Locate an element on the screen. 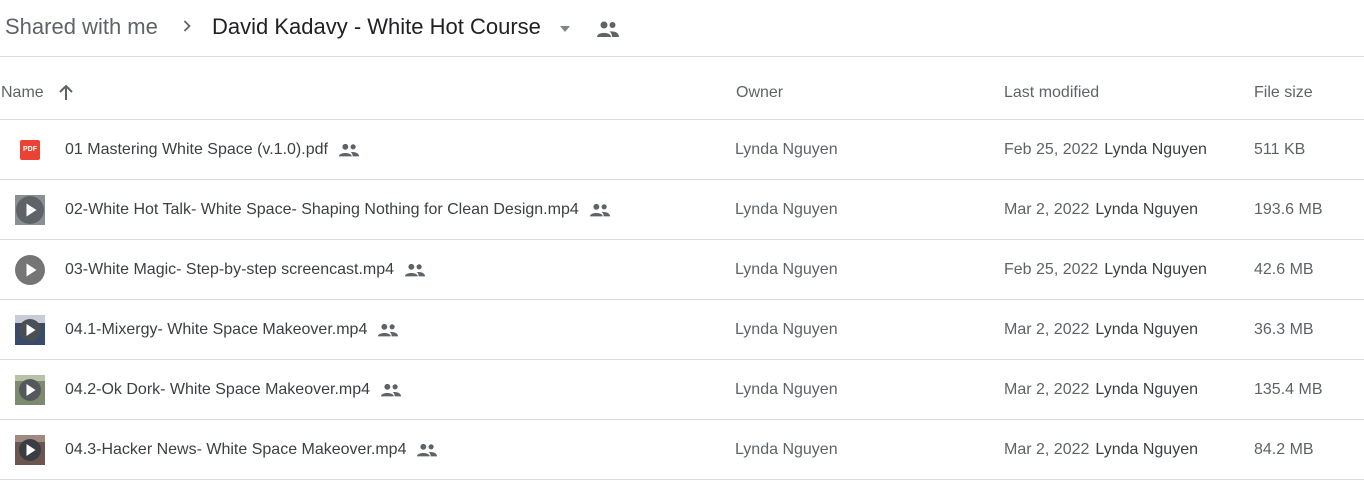 The width and height of the screenshot is (1364, 480). file-name-cell: 01 Mastering White Space (v.1.0).pdf is located at coordinates (212, 150).